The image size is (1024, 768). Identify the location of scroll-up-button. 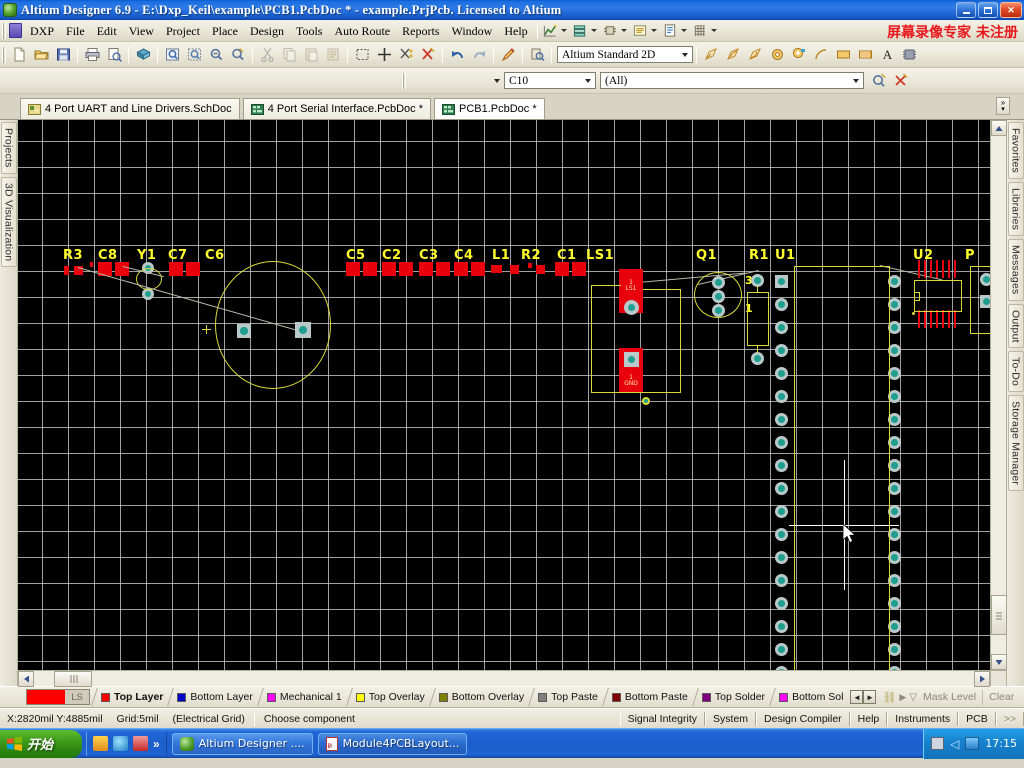
(999, 128).